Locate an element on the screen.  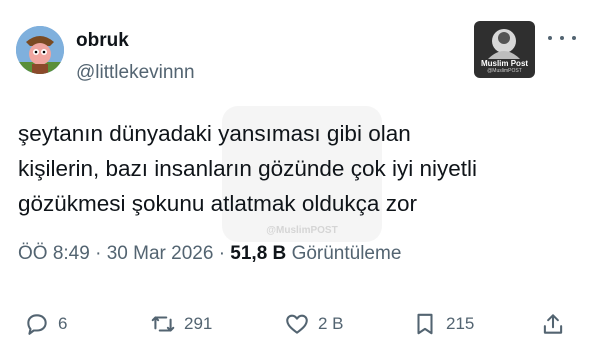
avatar is located at coordinates (40, 50).